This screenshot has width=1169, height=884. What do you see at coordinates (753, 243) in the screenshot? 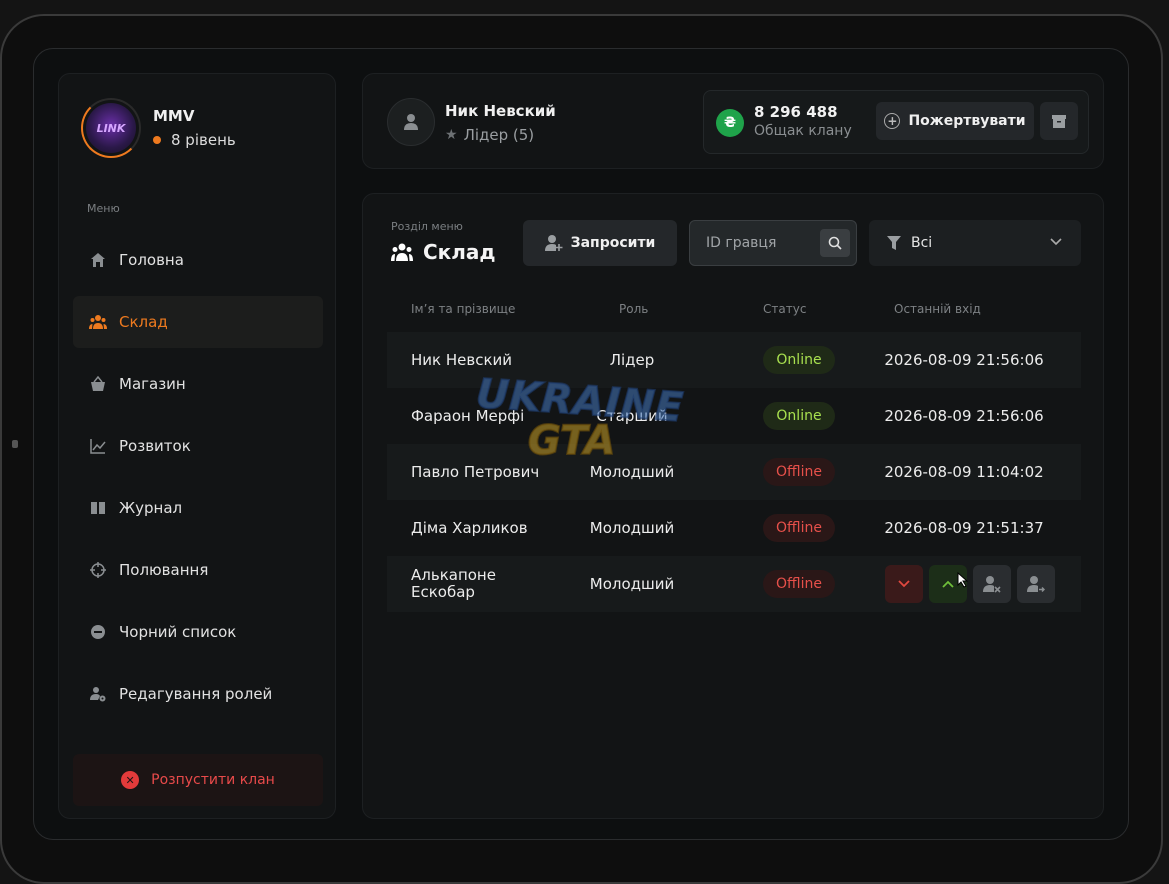
I see `search-input` at bounding box center [753, 243].